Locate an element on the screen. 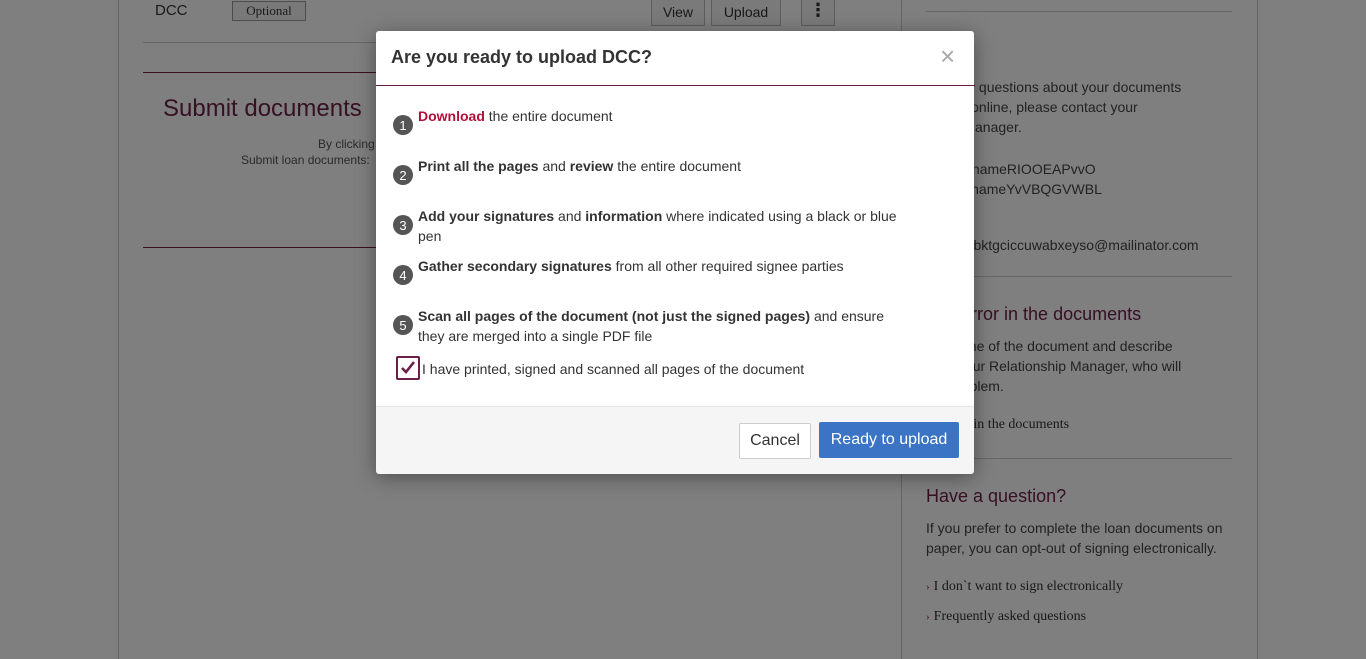 The height and width of the screenshot is (659, 1366). text-fragment: and ensure is located at coordinates (847, 316).